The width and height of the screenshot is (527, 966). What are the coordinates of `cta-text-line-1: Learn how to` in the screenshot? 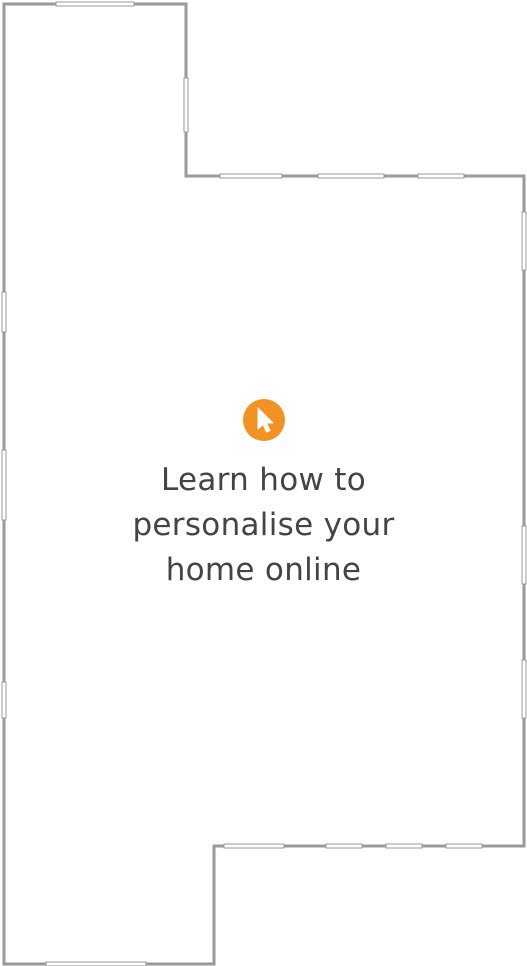 It's located at (263, 480).